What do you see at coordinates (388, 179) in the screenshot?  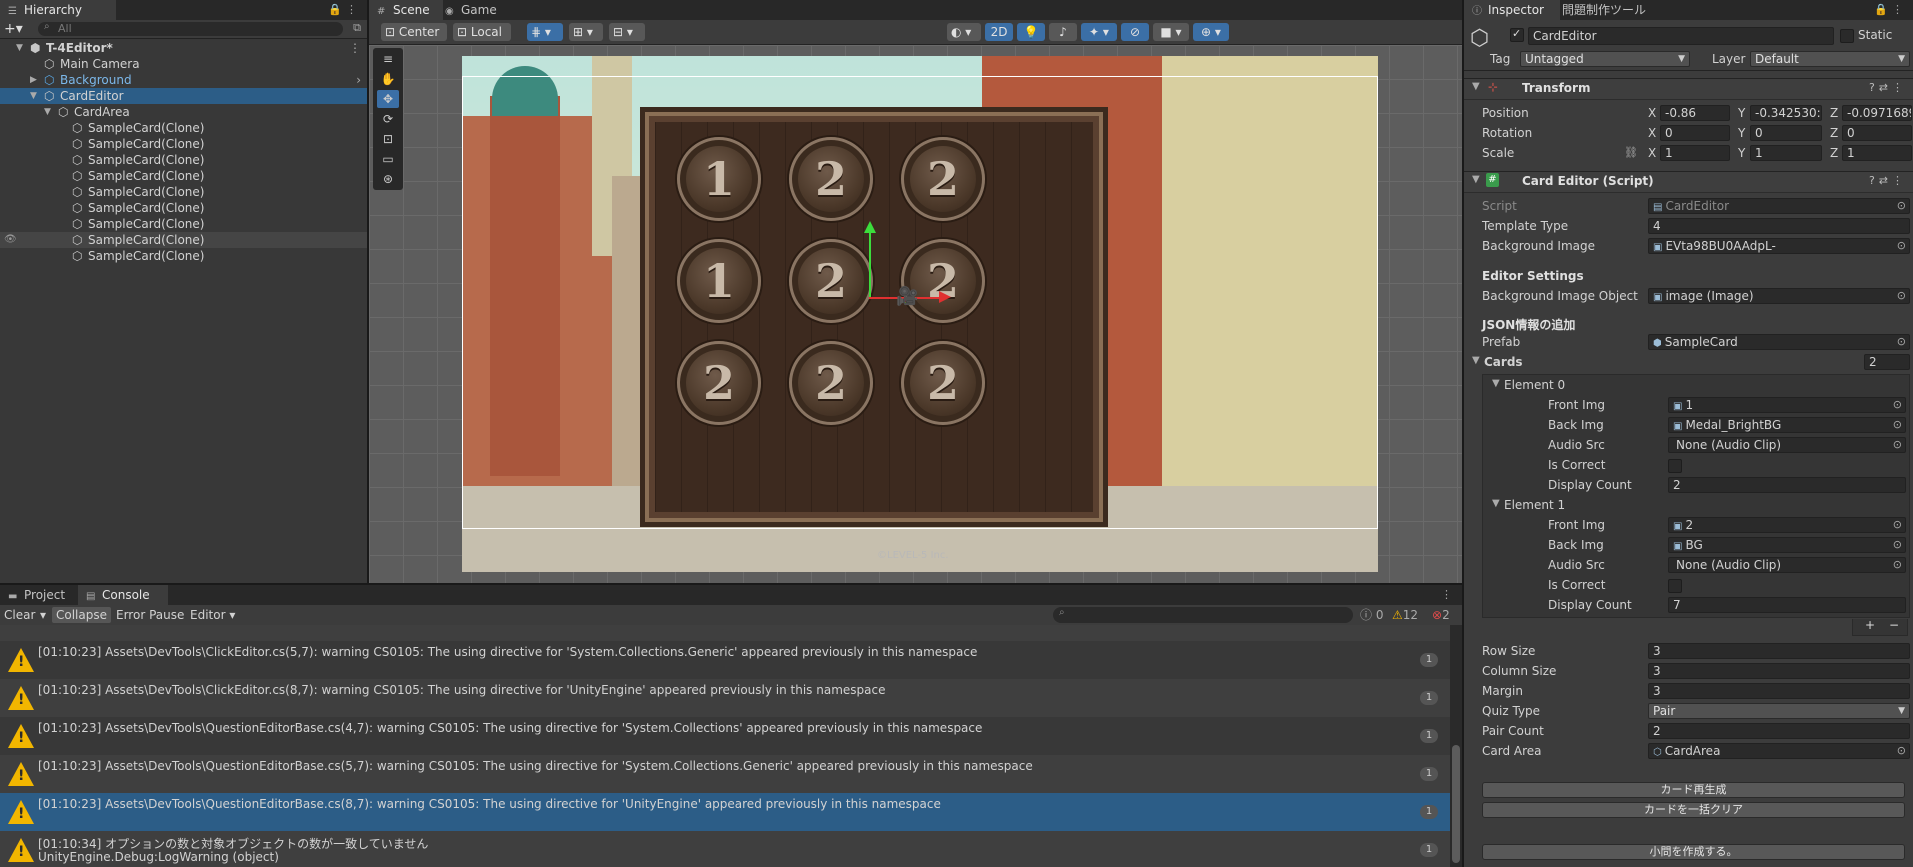 I see `transform-tool-icon: ⊛` at bounding box center [388, 179].